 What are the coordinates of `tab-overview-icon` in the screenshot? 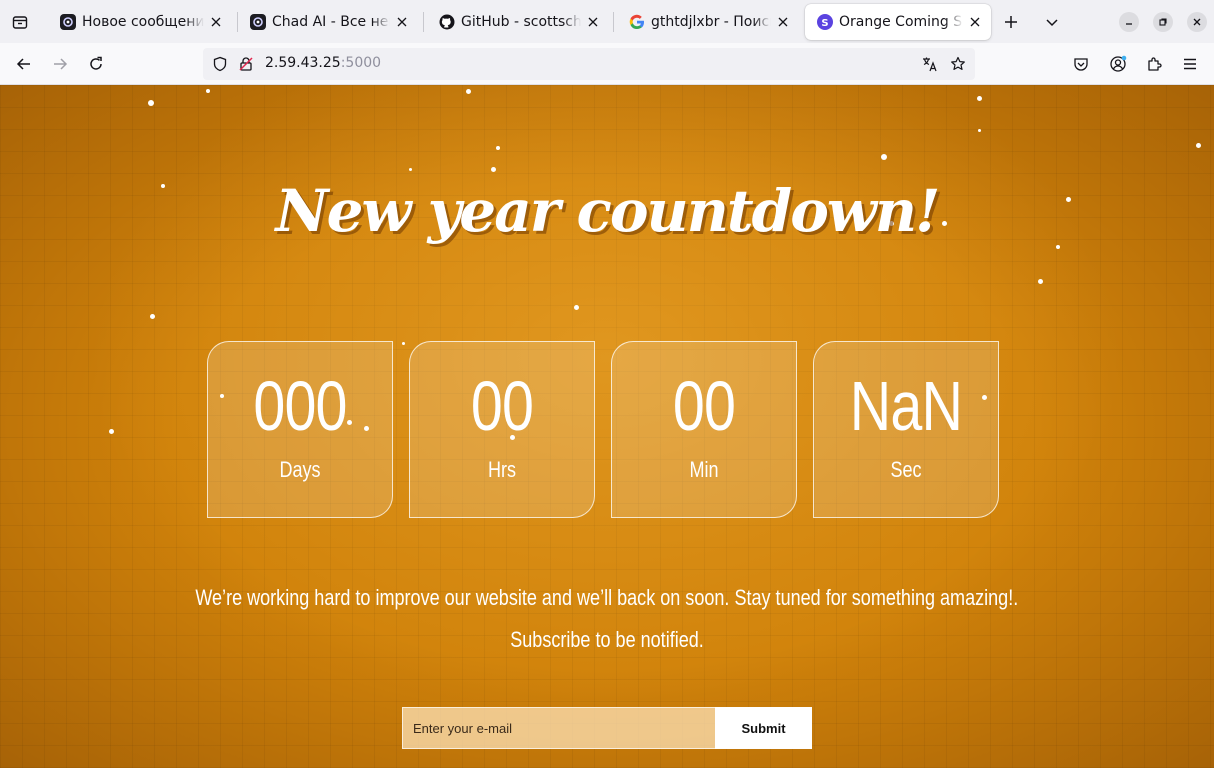 It's located at (20, 22).